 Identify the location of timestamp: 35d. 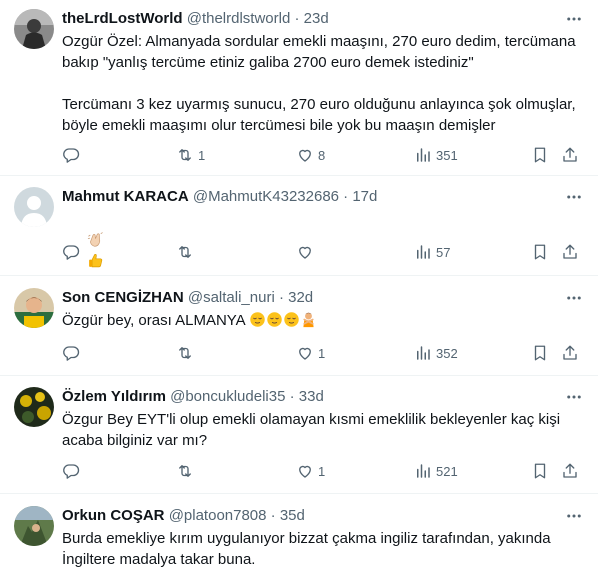
(292, 515).